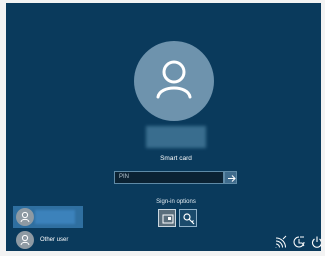 The height and width of the screenshot is (256, 325). I want to click on arrow-right-icon, so click(232, 178).